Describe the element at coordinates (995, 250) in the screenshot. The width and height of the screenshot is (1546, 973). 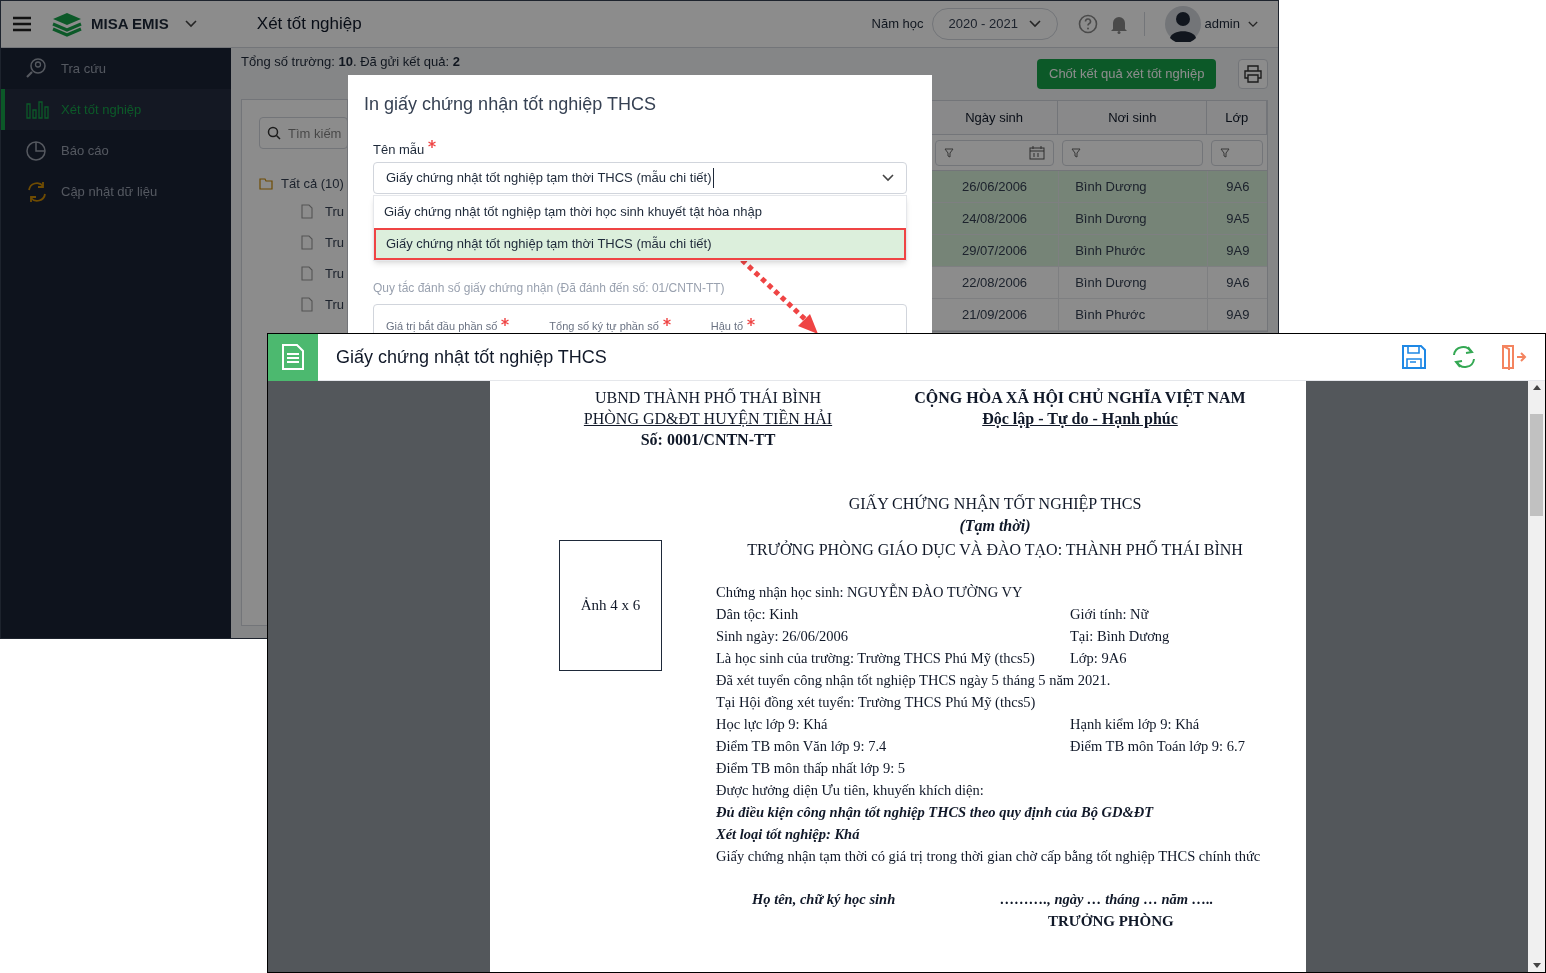
I see `table-cell-text: 29/07/2006` at that location.